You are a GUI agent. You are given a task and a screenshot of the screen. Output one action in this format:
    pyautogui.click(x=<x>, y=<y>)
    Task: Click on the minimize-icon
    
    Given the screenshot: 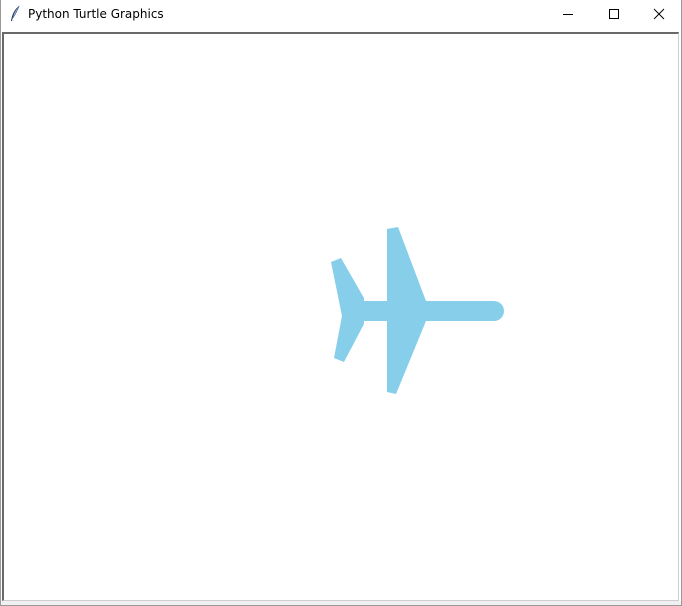 What is the action you would take?
    pyautogui.click(x=568, y=14)
    